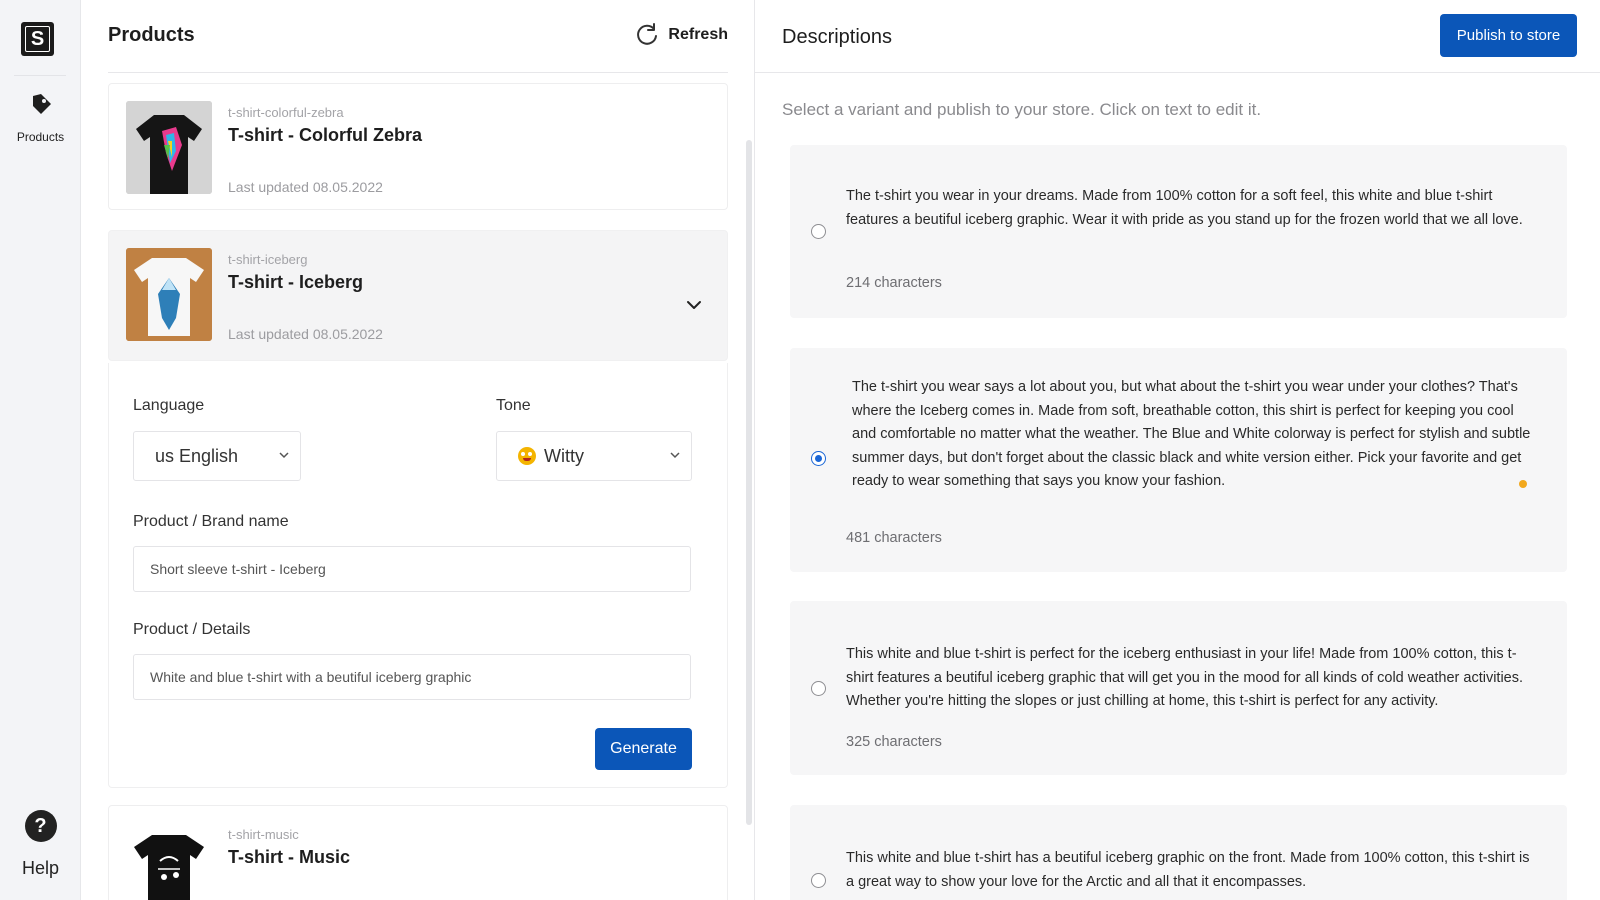  I want to click on publish-label: Publish to store, so click(1508, 35).